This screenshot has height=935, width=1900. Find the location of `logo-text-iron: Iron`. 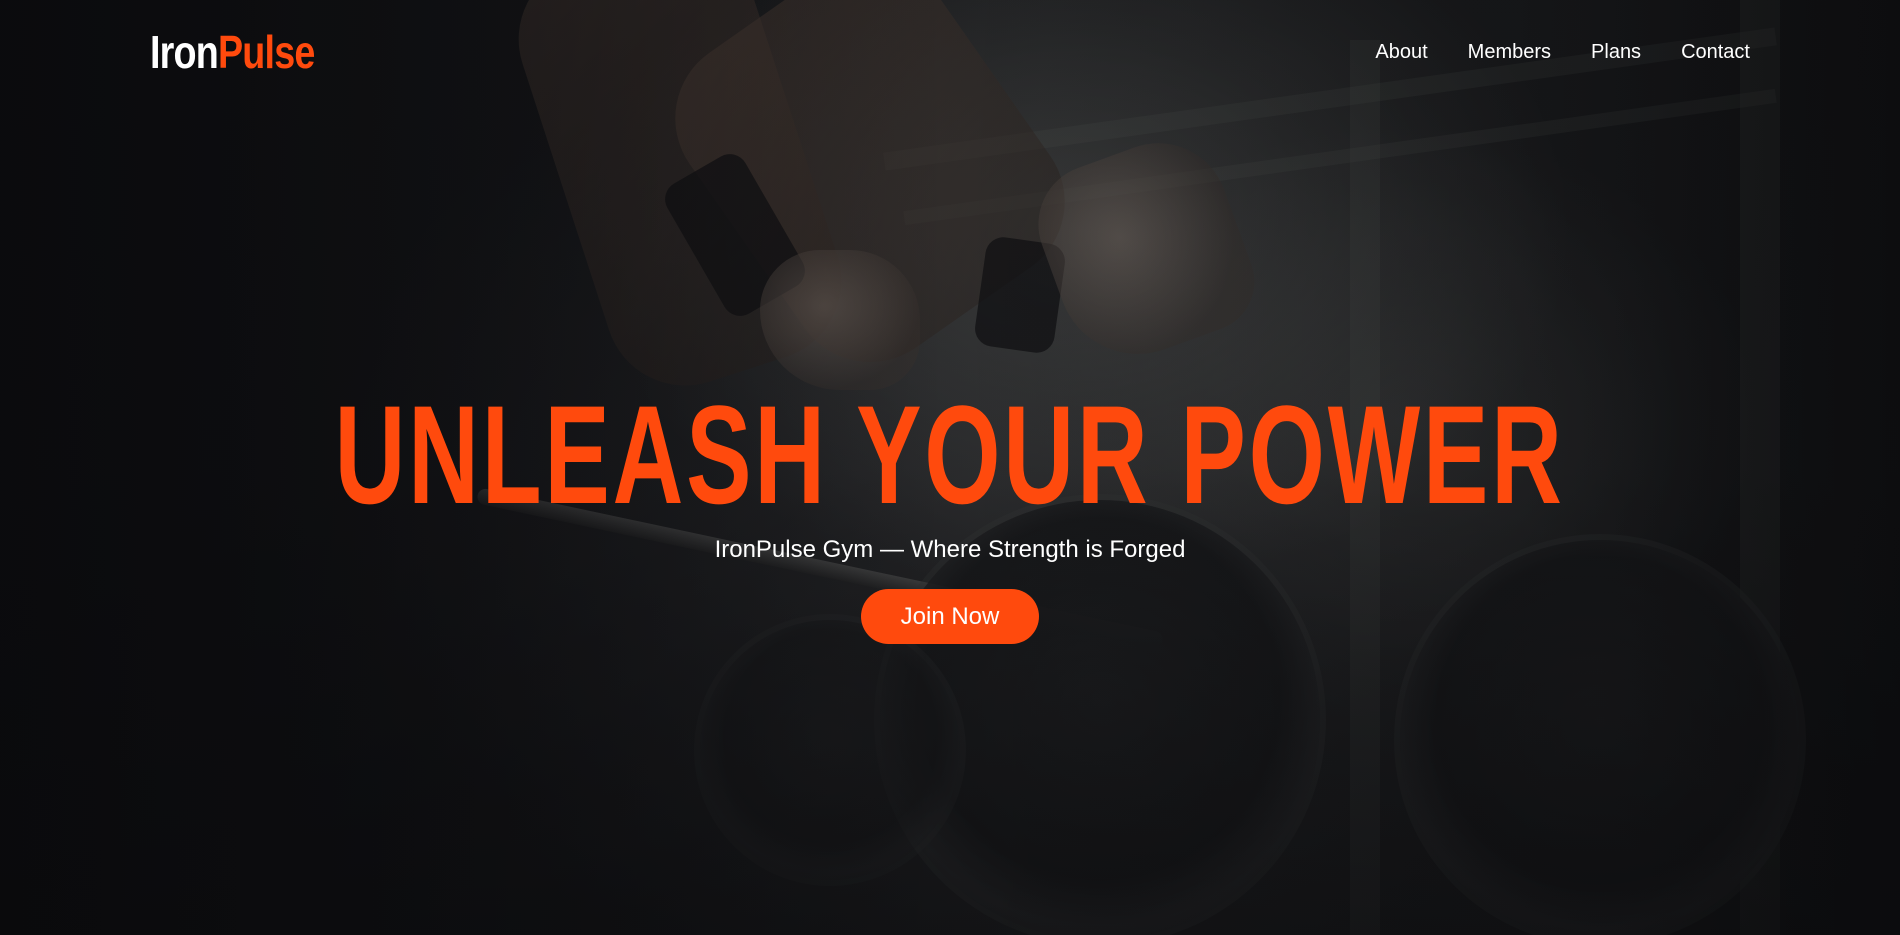

logo-text-iron: Iron is located at coordinates (184, 52).